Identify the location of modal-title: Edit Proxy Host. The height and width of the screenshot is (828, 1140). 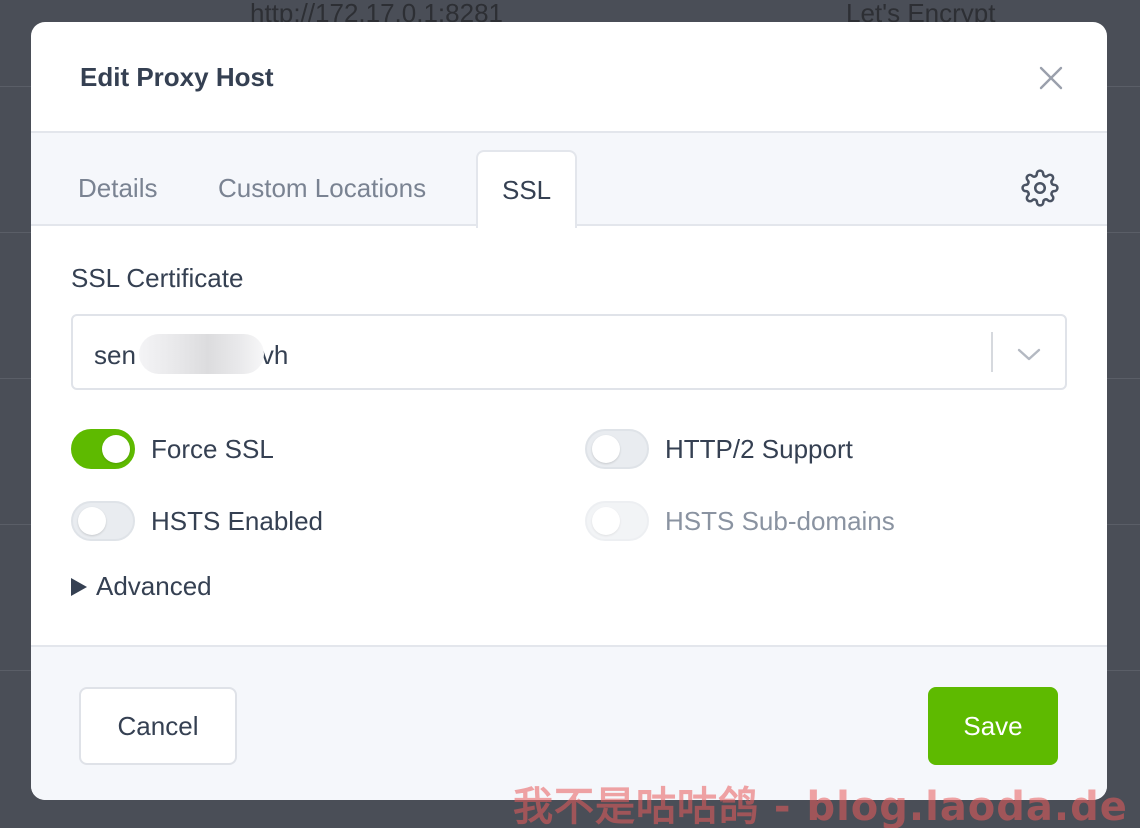
(177, 77).